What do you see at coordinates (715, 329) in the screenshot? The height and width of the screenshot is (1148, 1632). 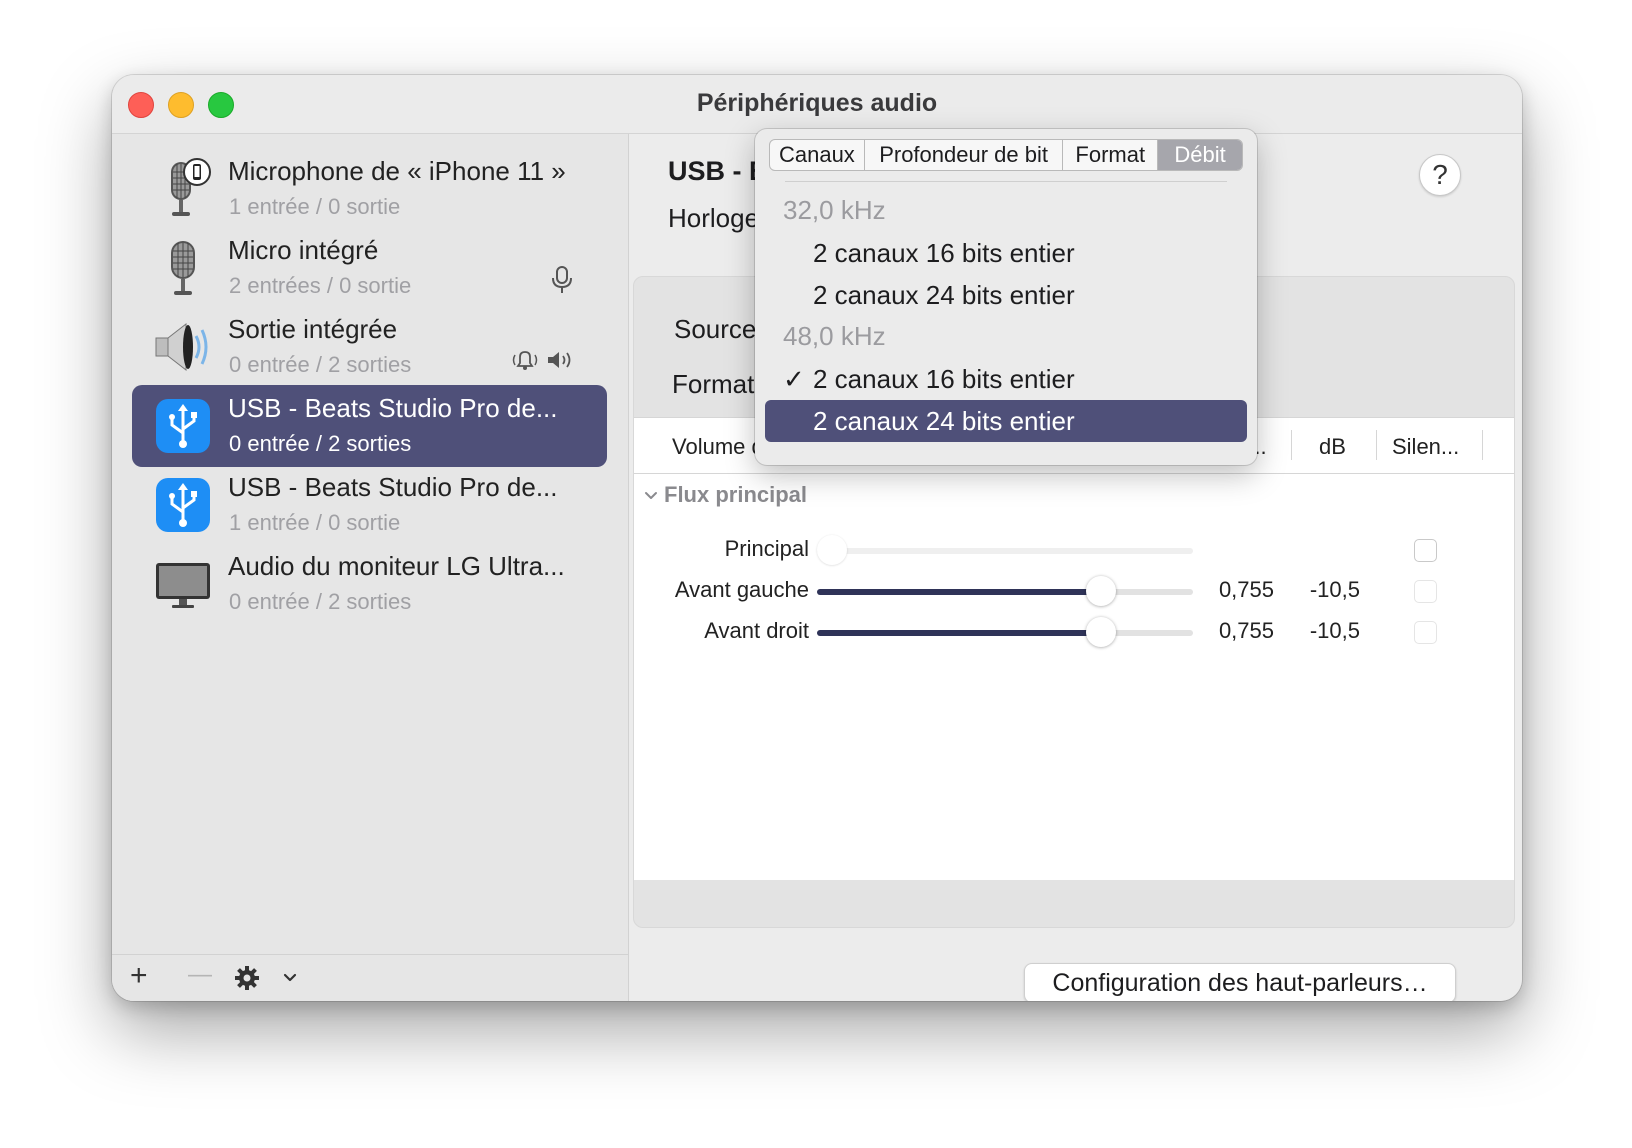 I see `source-label: Source` at bounding box center [715, 329].